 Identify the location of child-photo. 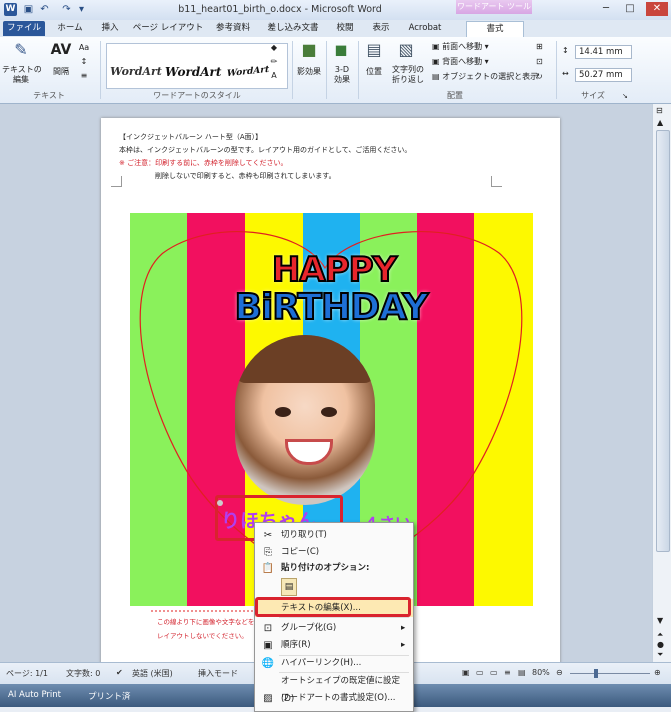
(305, 420).